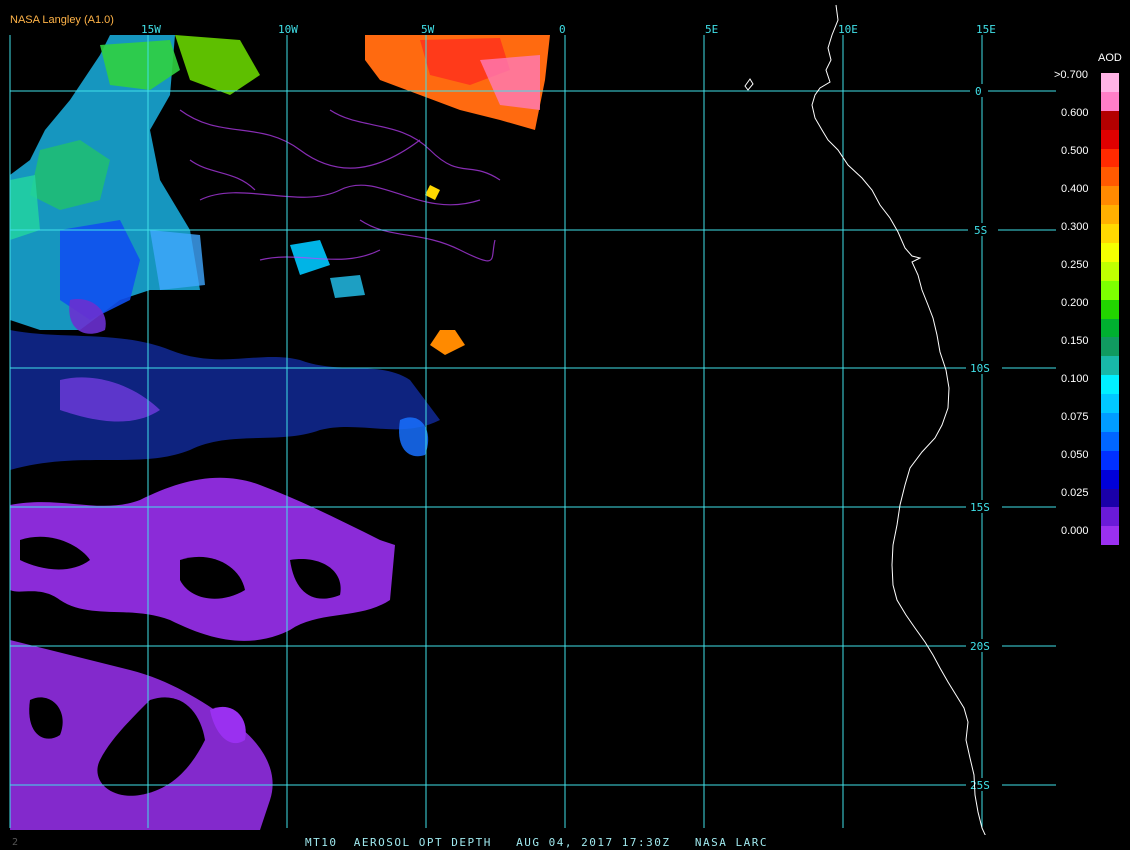 The height and width of the screenshot is (850, 1130). Describe the element at coordinates (848, 29) in the screenshot. I see `lon-label: 10E` at that location.